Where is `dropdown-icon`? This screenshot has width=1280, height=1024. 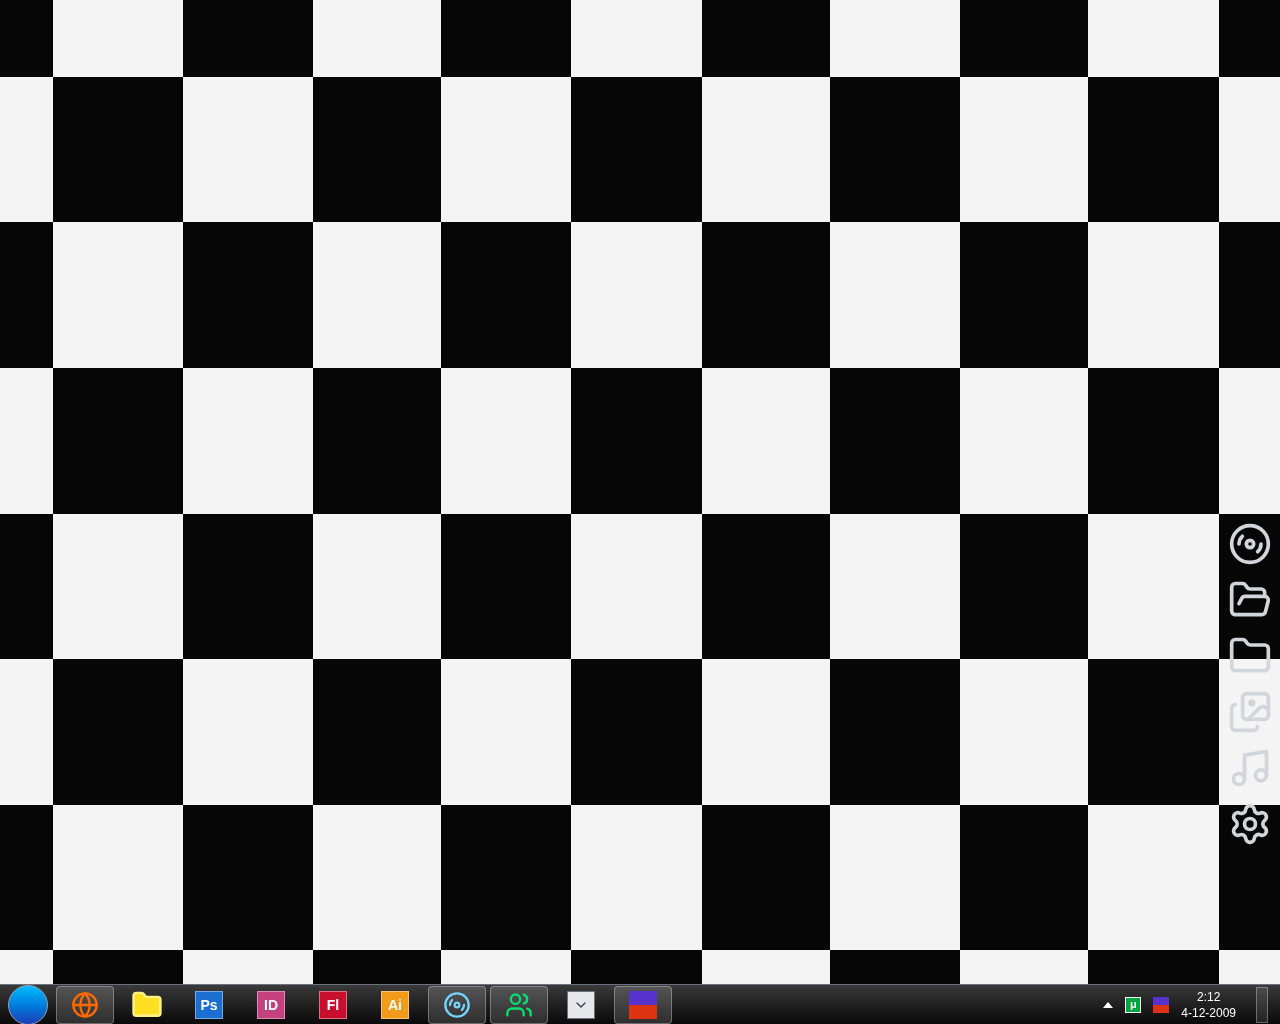
dropdown-icon is located at coordinates (581, 1004).